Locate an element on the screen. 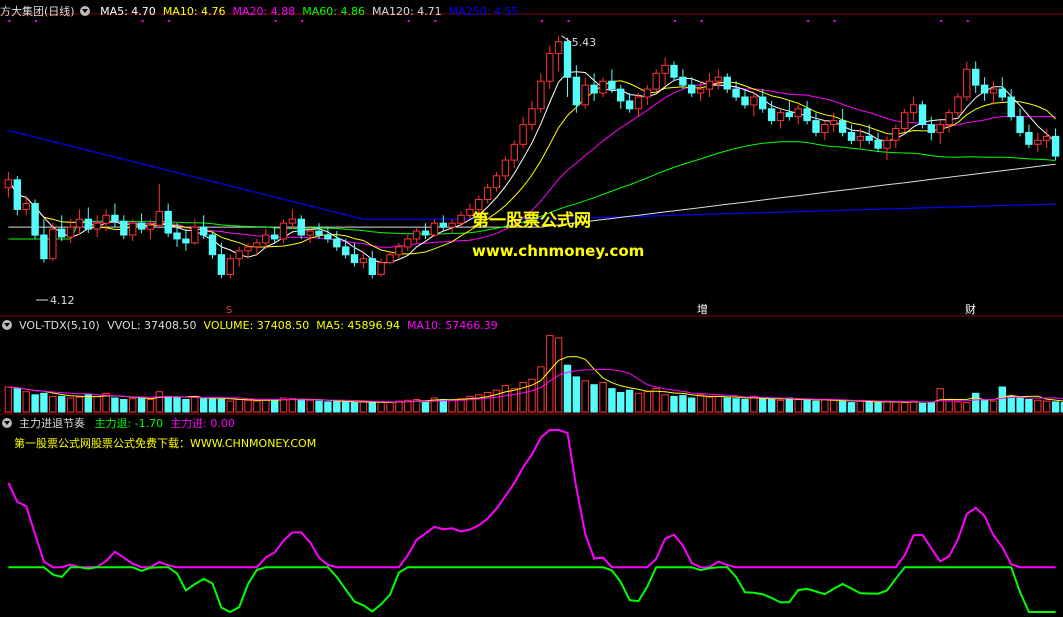 The height and width of the screenshot is (617, 1063). event-marker-s: S is located at coordinates (229, 310).